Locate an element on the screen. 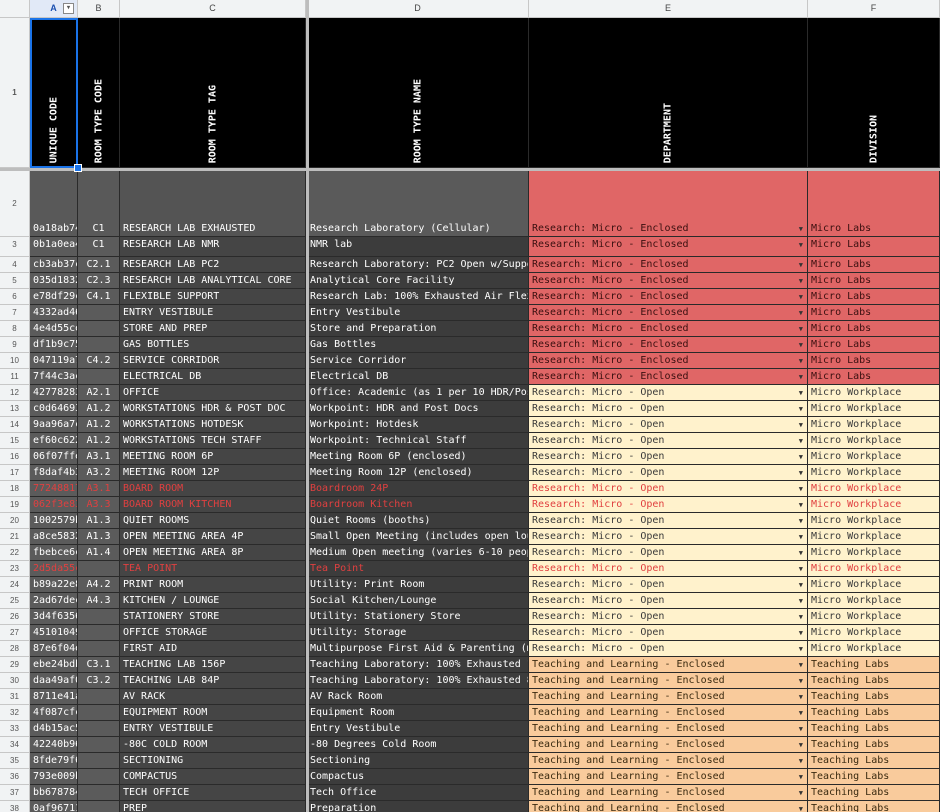 This screenshot has height=812, width=940. row-number: 30 is located at coordinates (15, 681).